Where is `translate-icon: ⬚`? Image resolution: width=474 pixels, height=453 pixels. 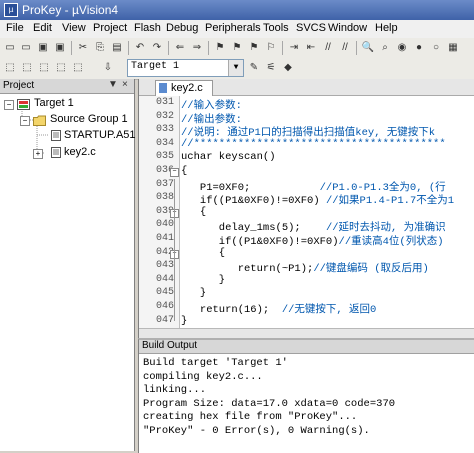 translate-icon: ⬚ is located at coordinates (10, 68).